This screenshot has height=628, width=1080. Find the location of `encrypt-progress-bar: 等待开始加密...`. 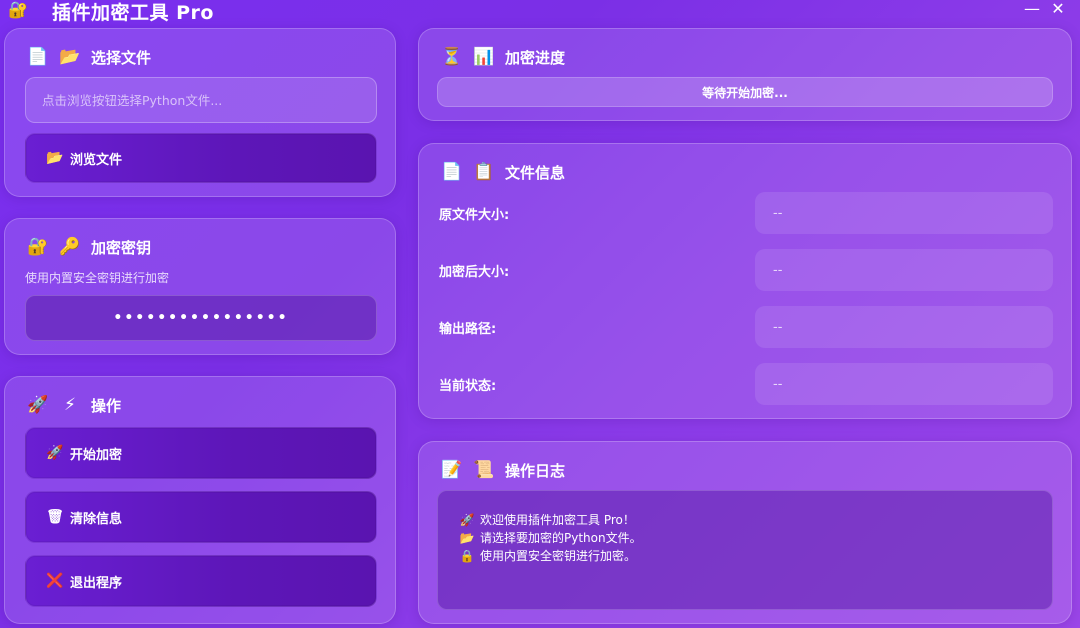

encrypt-progress-bar: 等待开始加密... is located at coordinates (745, 92).